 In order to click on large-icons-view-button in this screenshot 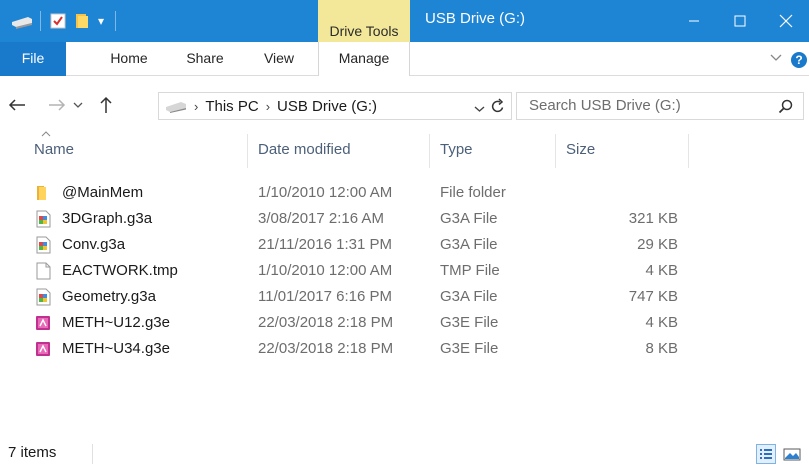, I will do `click(792, 454)`.